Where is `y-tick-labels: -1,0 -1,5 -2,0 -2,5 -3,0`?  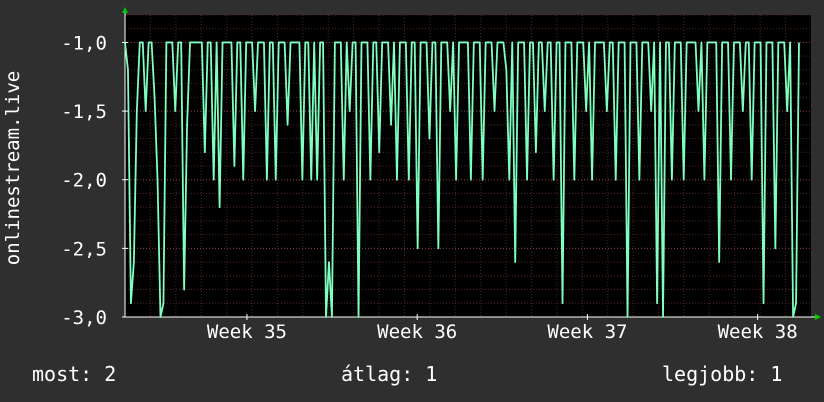 y-tick-labels: -1,0 -1,5 -2,0 -2,5 -3,0 is located at coordinates (84, 180).